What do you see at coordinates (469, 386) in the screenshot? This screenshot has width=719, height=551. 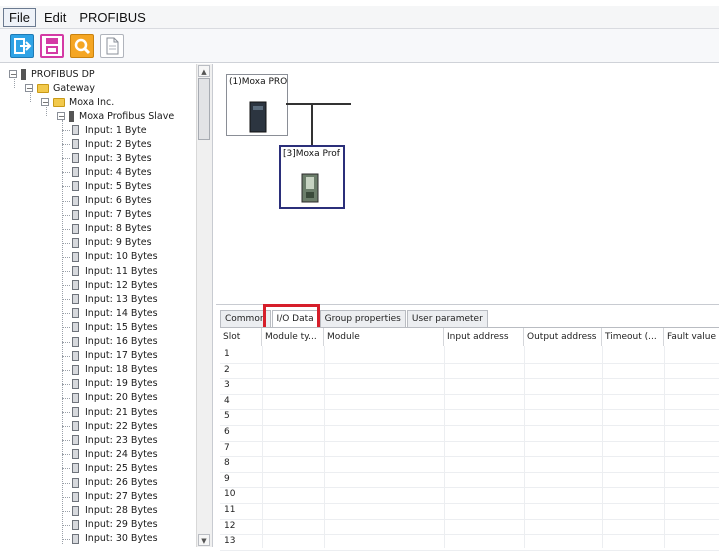 I see `table-row: 3` at bounding box center [469, 386].